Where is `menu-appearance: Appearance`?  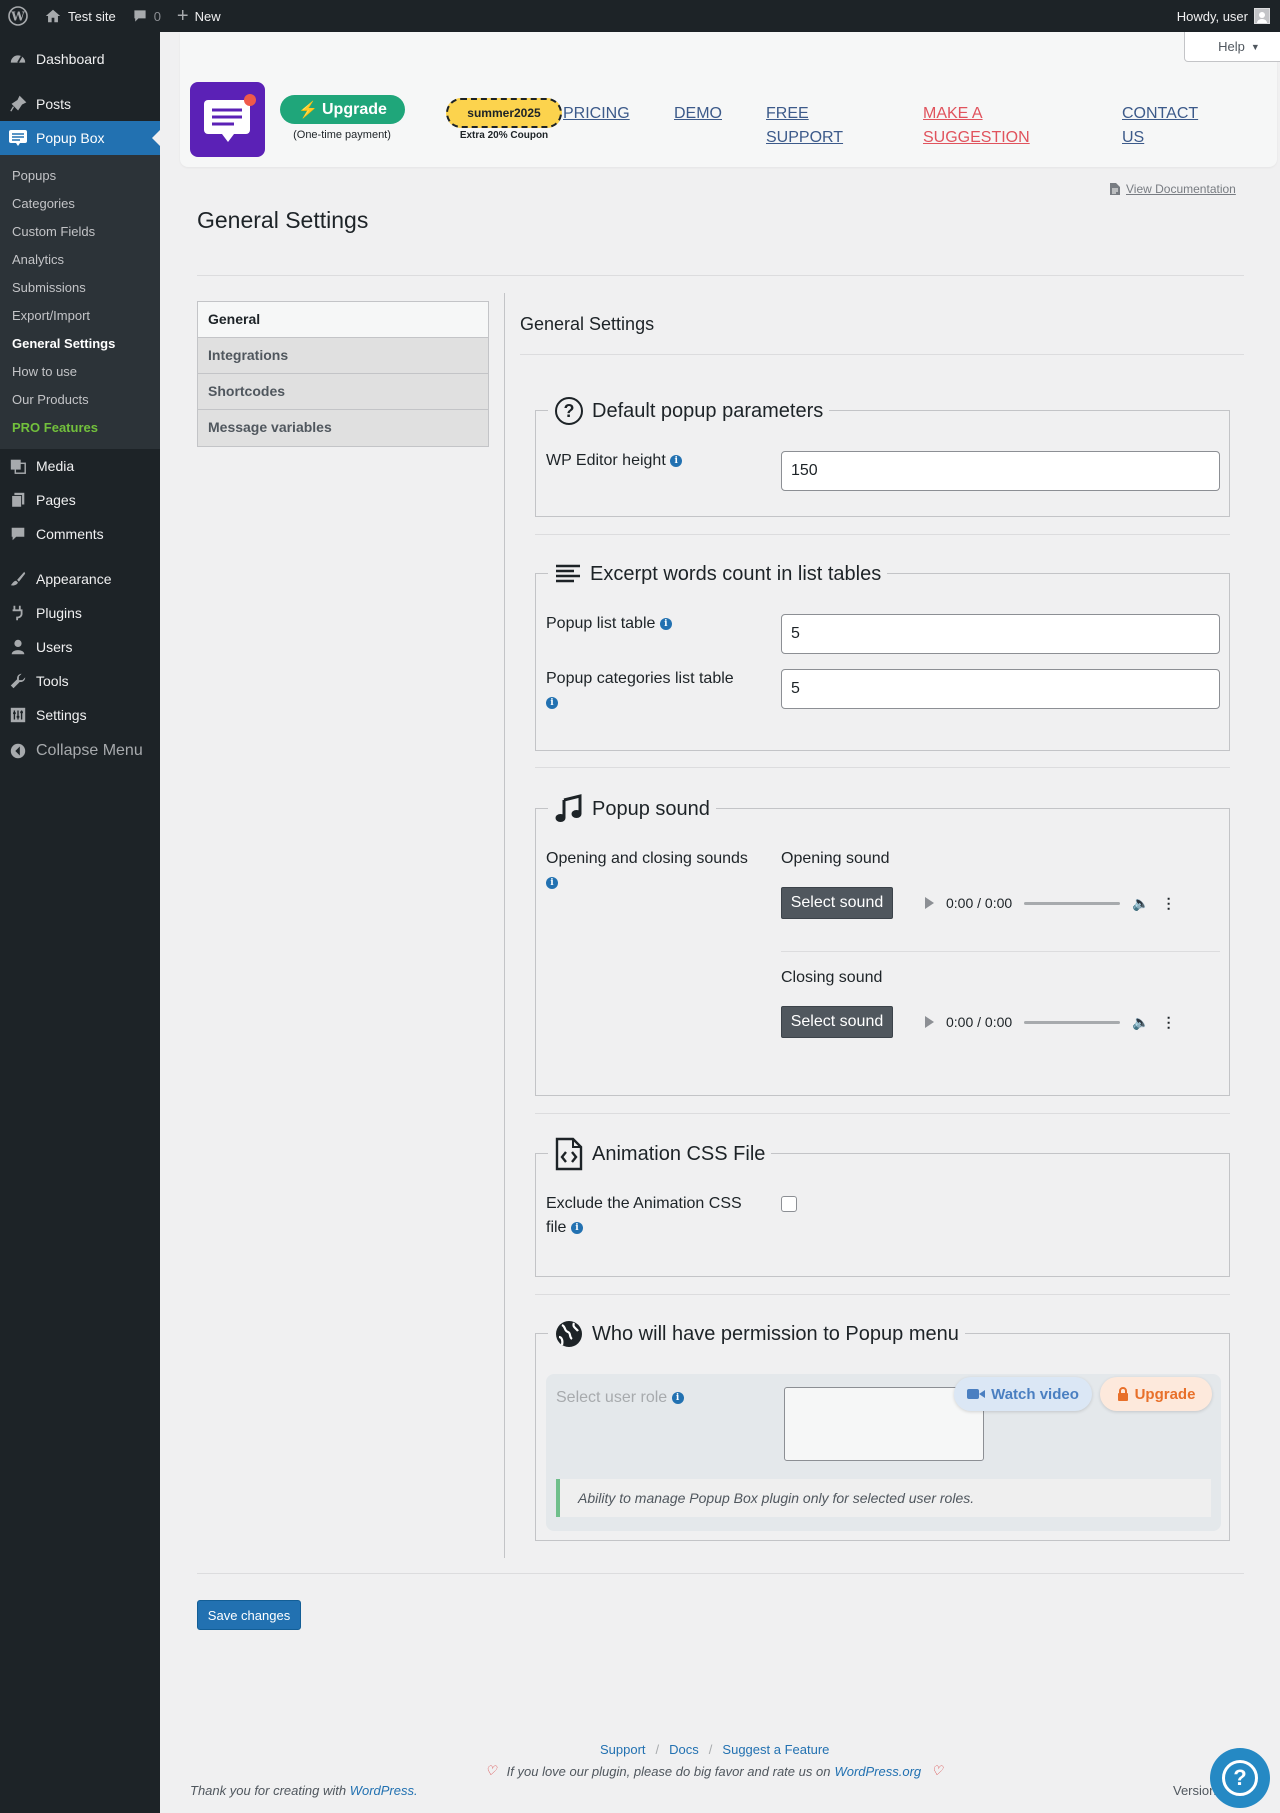
menu-appearance: Appearance is located at coordinates (80, 579).